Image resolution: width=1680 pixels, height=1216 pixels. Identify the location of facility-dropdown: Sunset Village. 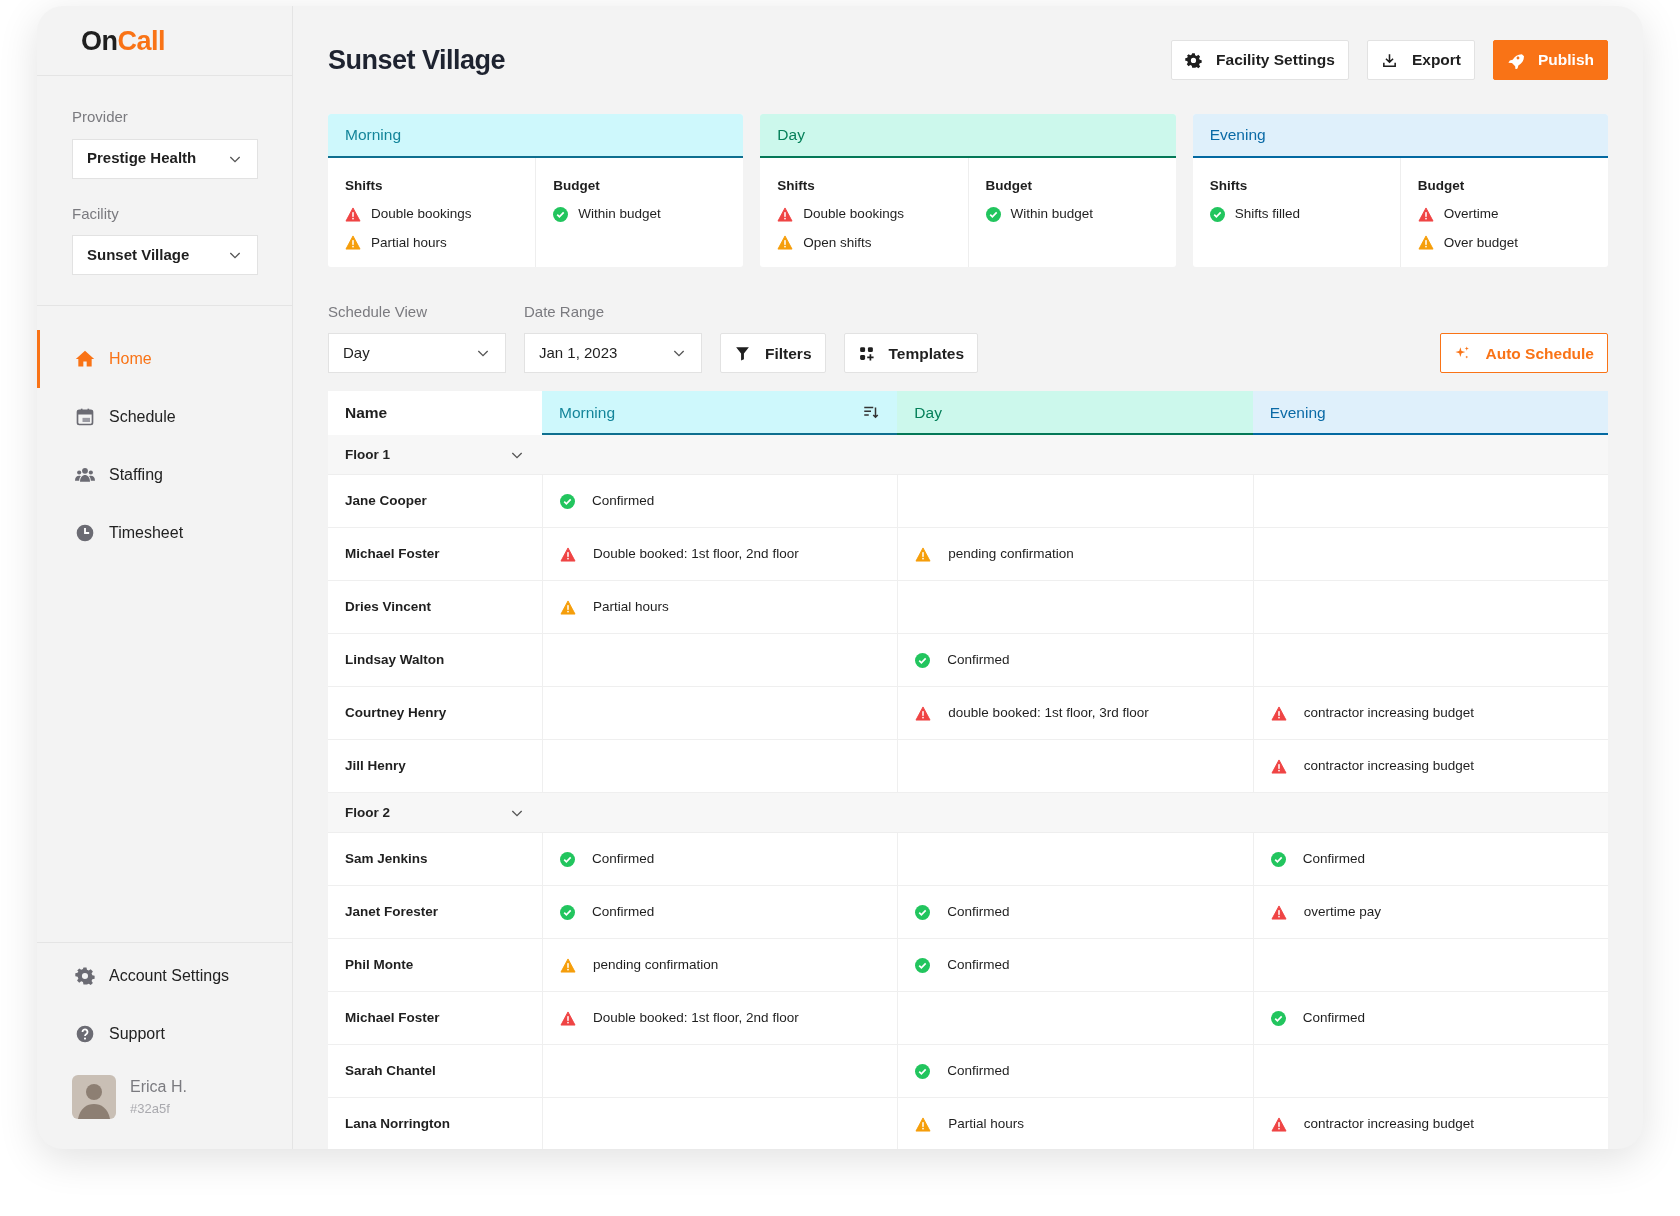
(165, 255).